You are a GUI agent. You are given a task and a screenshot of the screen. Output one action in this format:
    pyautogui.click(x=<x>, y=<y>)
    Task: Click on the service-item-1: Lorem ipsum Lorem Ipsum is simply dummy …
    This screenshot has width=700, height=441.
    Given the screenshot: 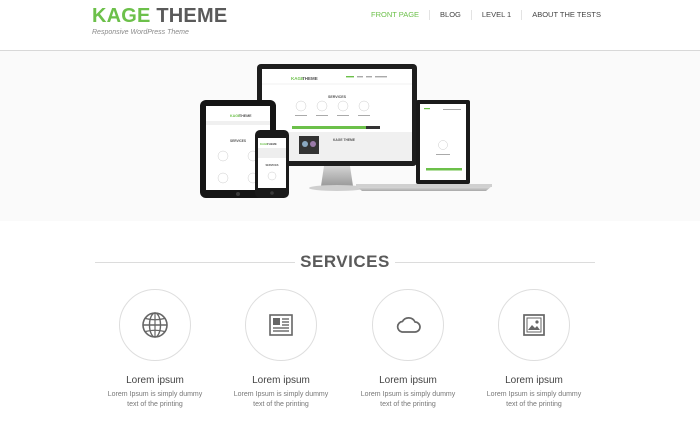 What is the action you would take?
    pyautogui.click(x=155, y=349)
    